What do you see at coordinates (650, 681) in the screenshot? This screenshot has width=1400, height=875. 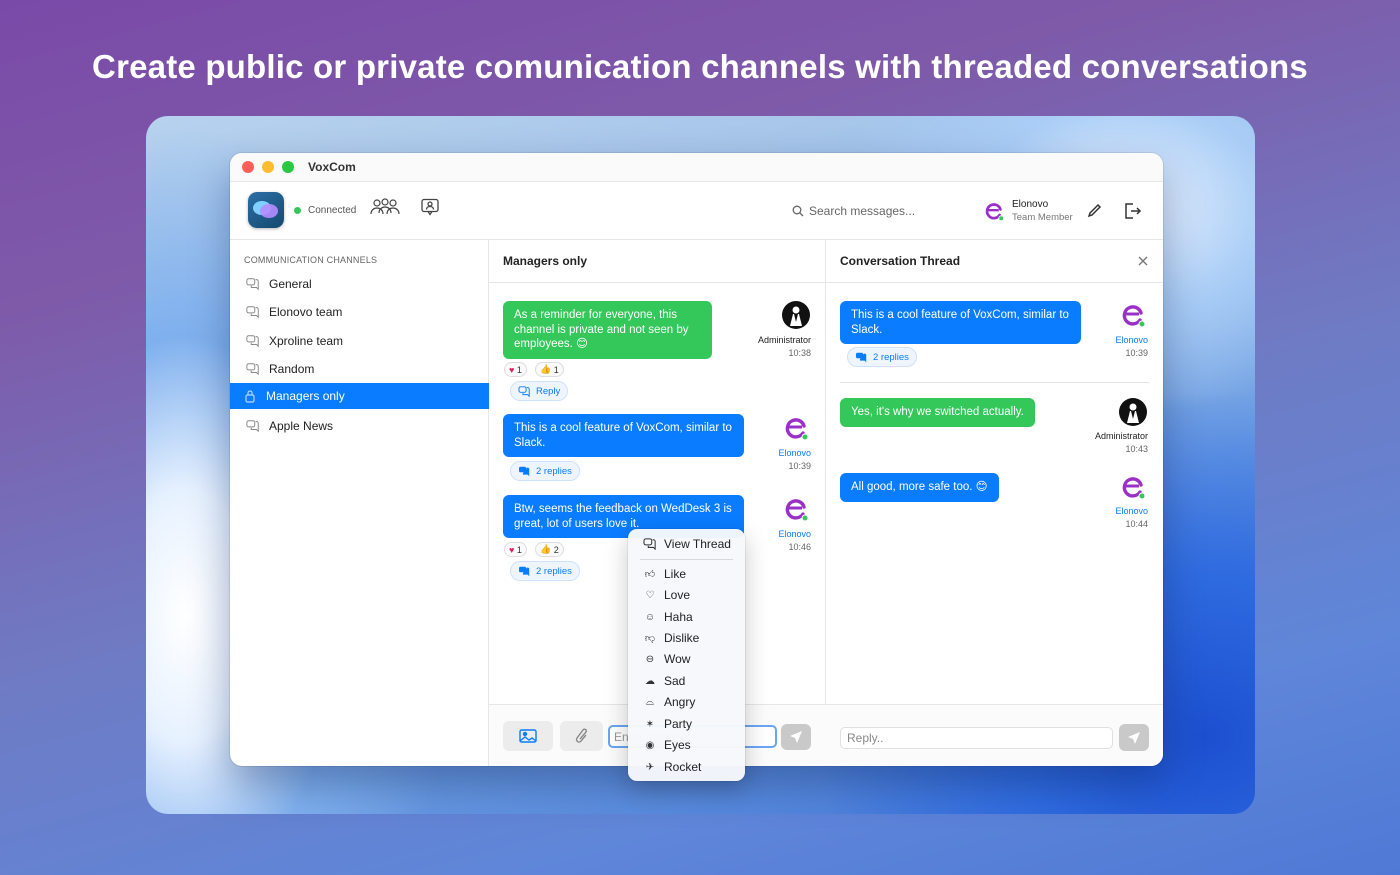 I see `sad-icon: ☁` at bounding box center [650, 681].